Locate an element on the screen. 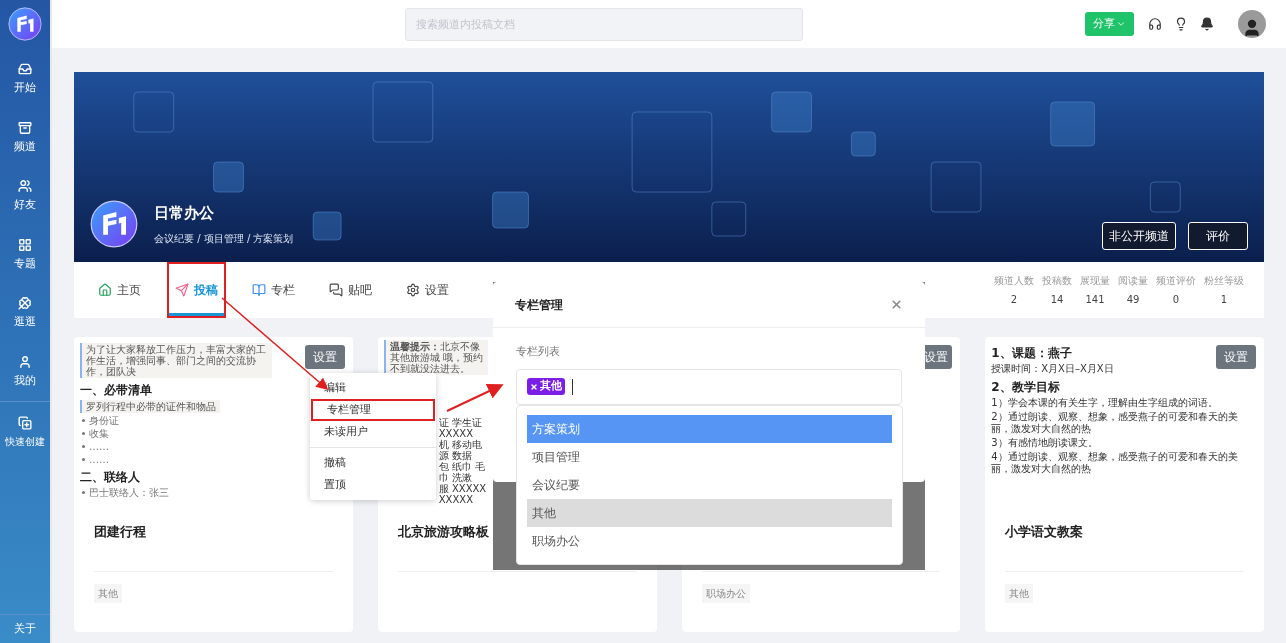  lightbulb-icon is located at coordinates (1181, 24).